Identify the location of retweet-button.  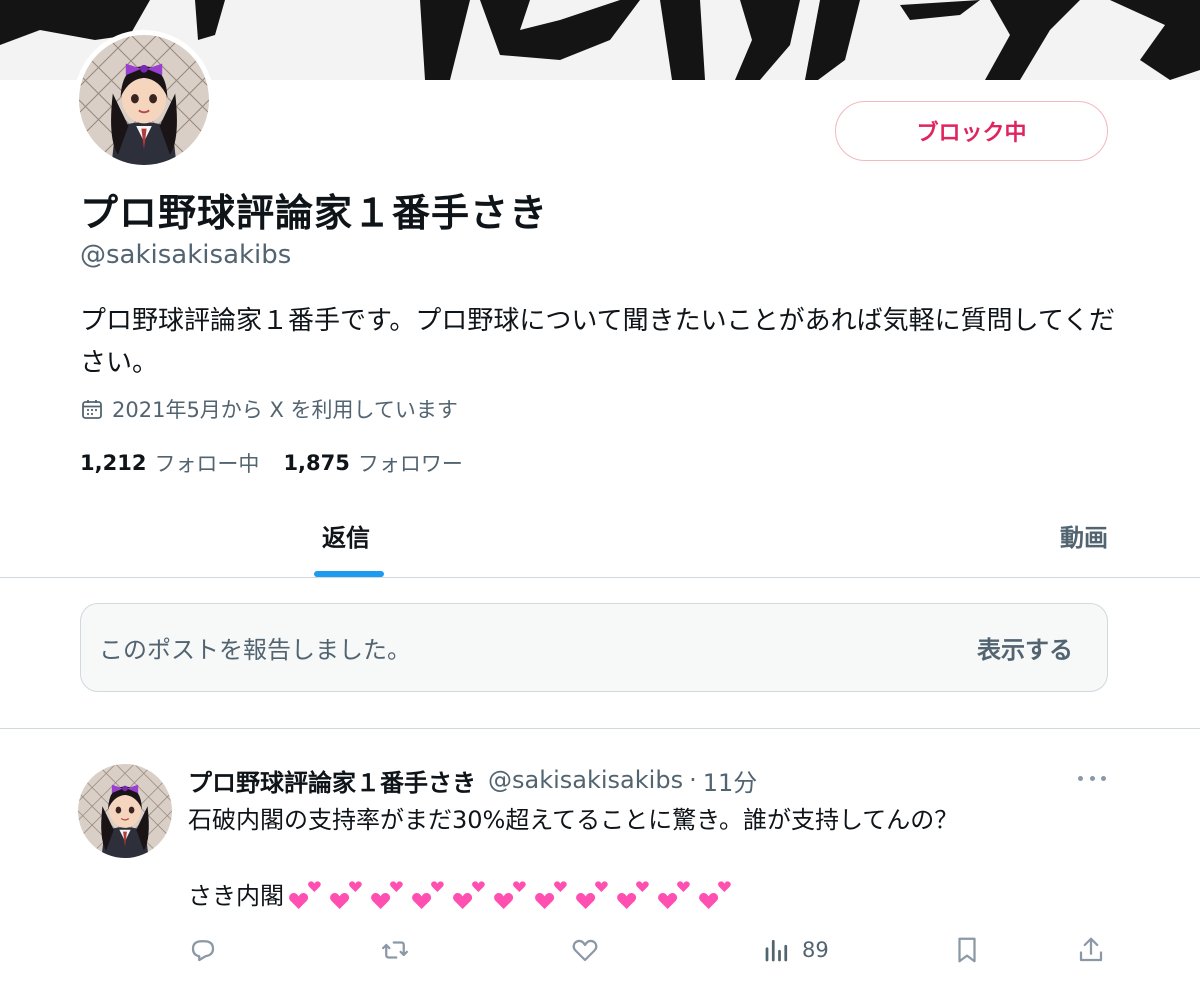
(395, 950).